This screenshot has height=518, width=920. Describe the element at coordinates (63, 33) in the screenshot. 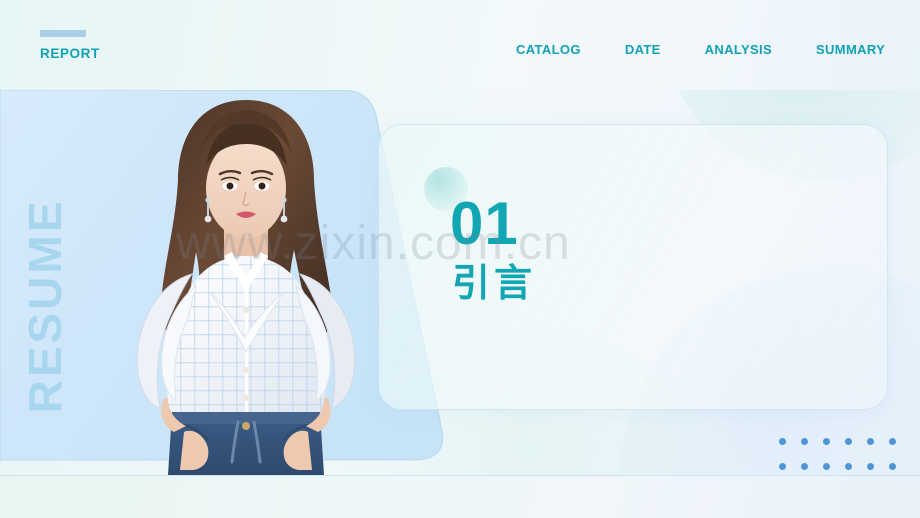

I see `brand-mark-icon` at that location.